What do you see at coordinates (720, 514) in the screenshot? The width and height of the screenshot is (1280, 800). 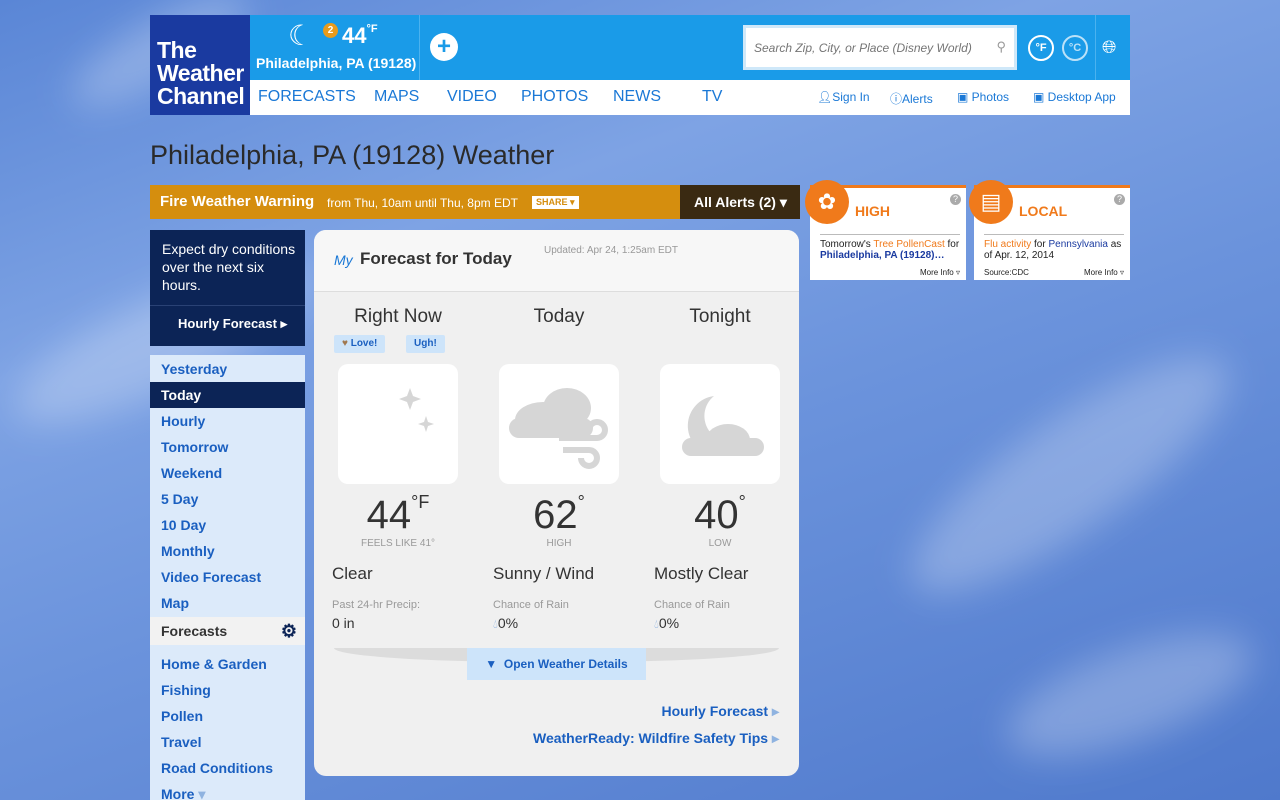 I see `temp-tonight: 40°` at bounding box center [720, 514].